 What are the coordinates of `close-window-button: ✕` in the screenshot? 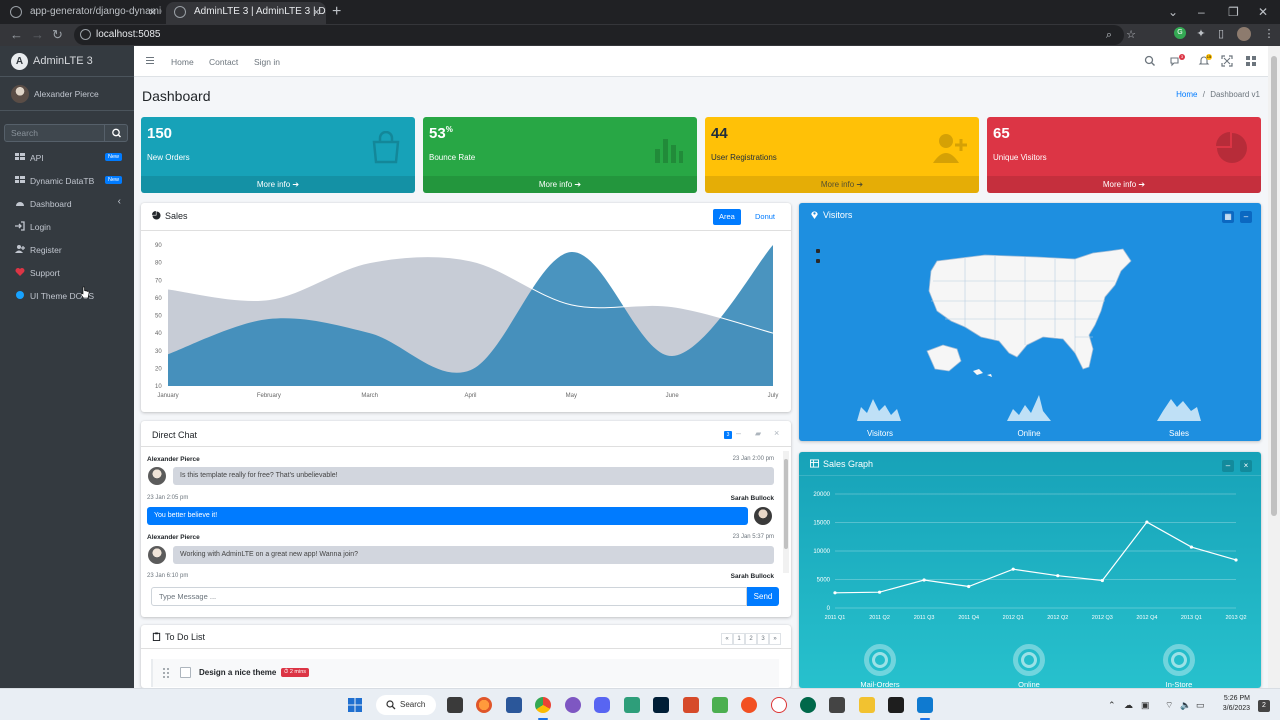 It's located at (1263, 12).